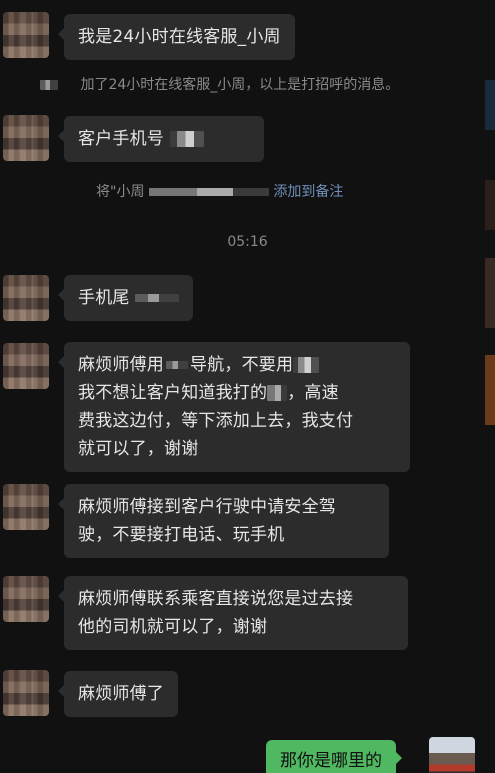 This screenshot has height=773, width=495. I want to click on remark-suggestion: 将"小周 添加到备注, so click(219, 191).